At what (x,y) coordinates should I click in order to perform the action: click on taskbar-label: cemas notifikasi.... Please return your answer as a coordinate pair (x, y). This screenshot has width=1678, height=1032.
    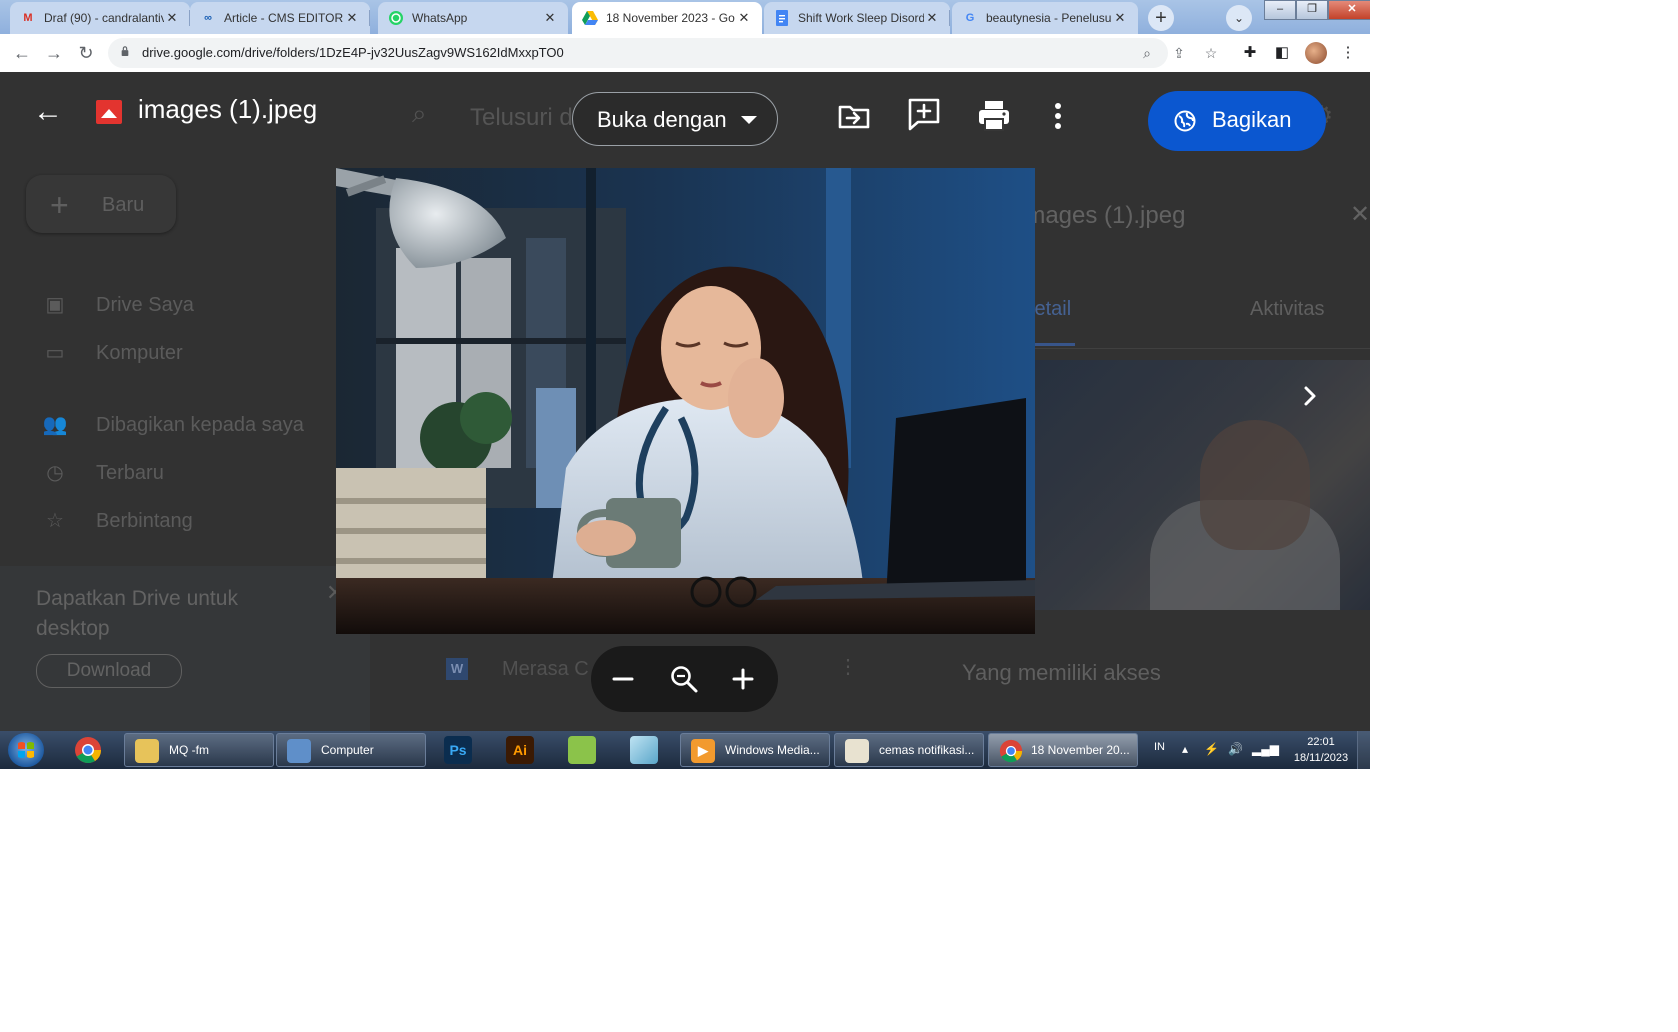
    Looking at the image, I should click on (927, 750).